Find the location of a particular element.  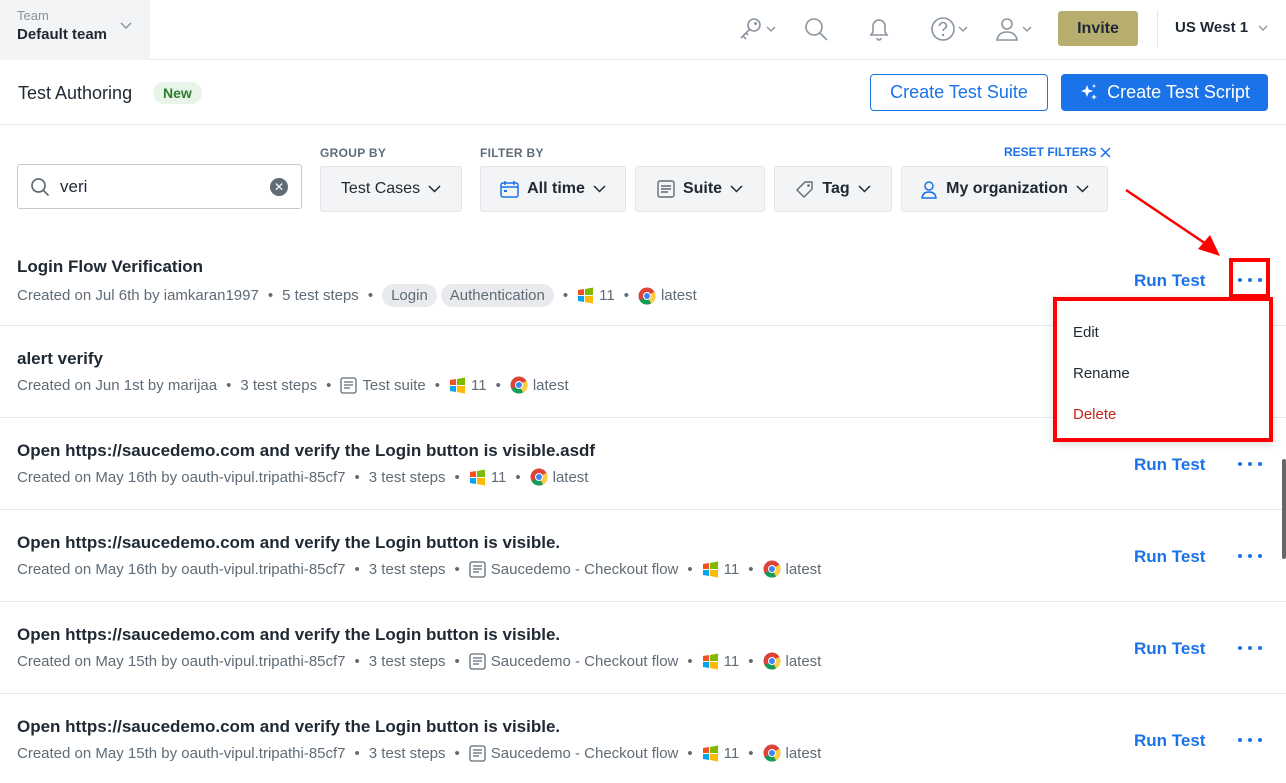

browser-version: latest is located at coordinates (803, 569).